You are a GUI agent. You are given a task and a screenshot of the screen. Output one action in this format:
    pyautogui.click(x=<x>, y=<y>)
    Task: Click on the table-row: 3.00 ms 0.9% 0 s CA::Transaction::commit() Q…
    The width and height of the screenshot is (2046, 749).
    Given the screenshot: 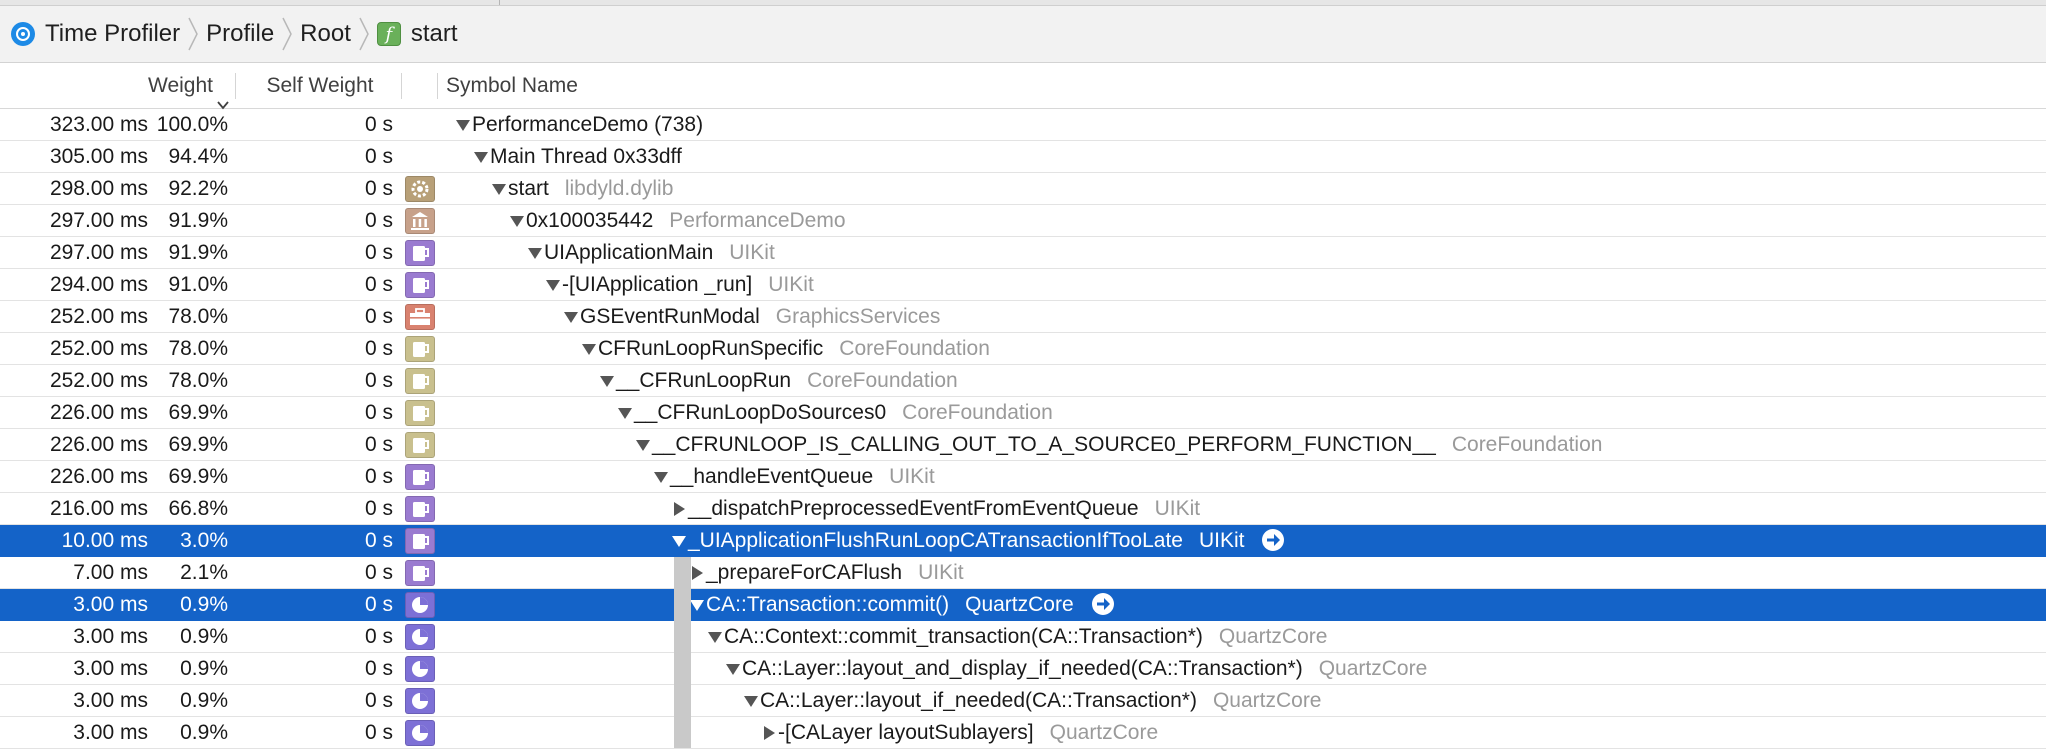 What is the action you would take?
    pyautogui.click(x=1023, y=605)
    